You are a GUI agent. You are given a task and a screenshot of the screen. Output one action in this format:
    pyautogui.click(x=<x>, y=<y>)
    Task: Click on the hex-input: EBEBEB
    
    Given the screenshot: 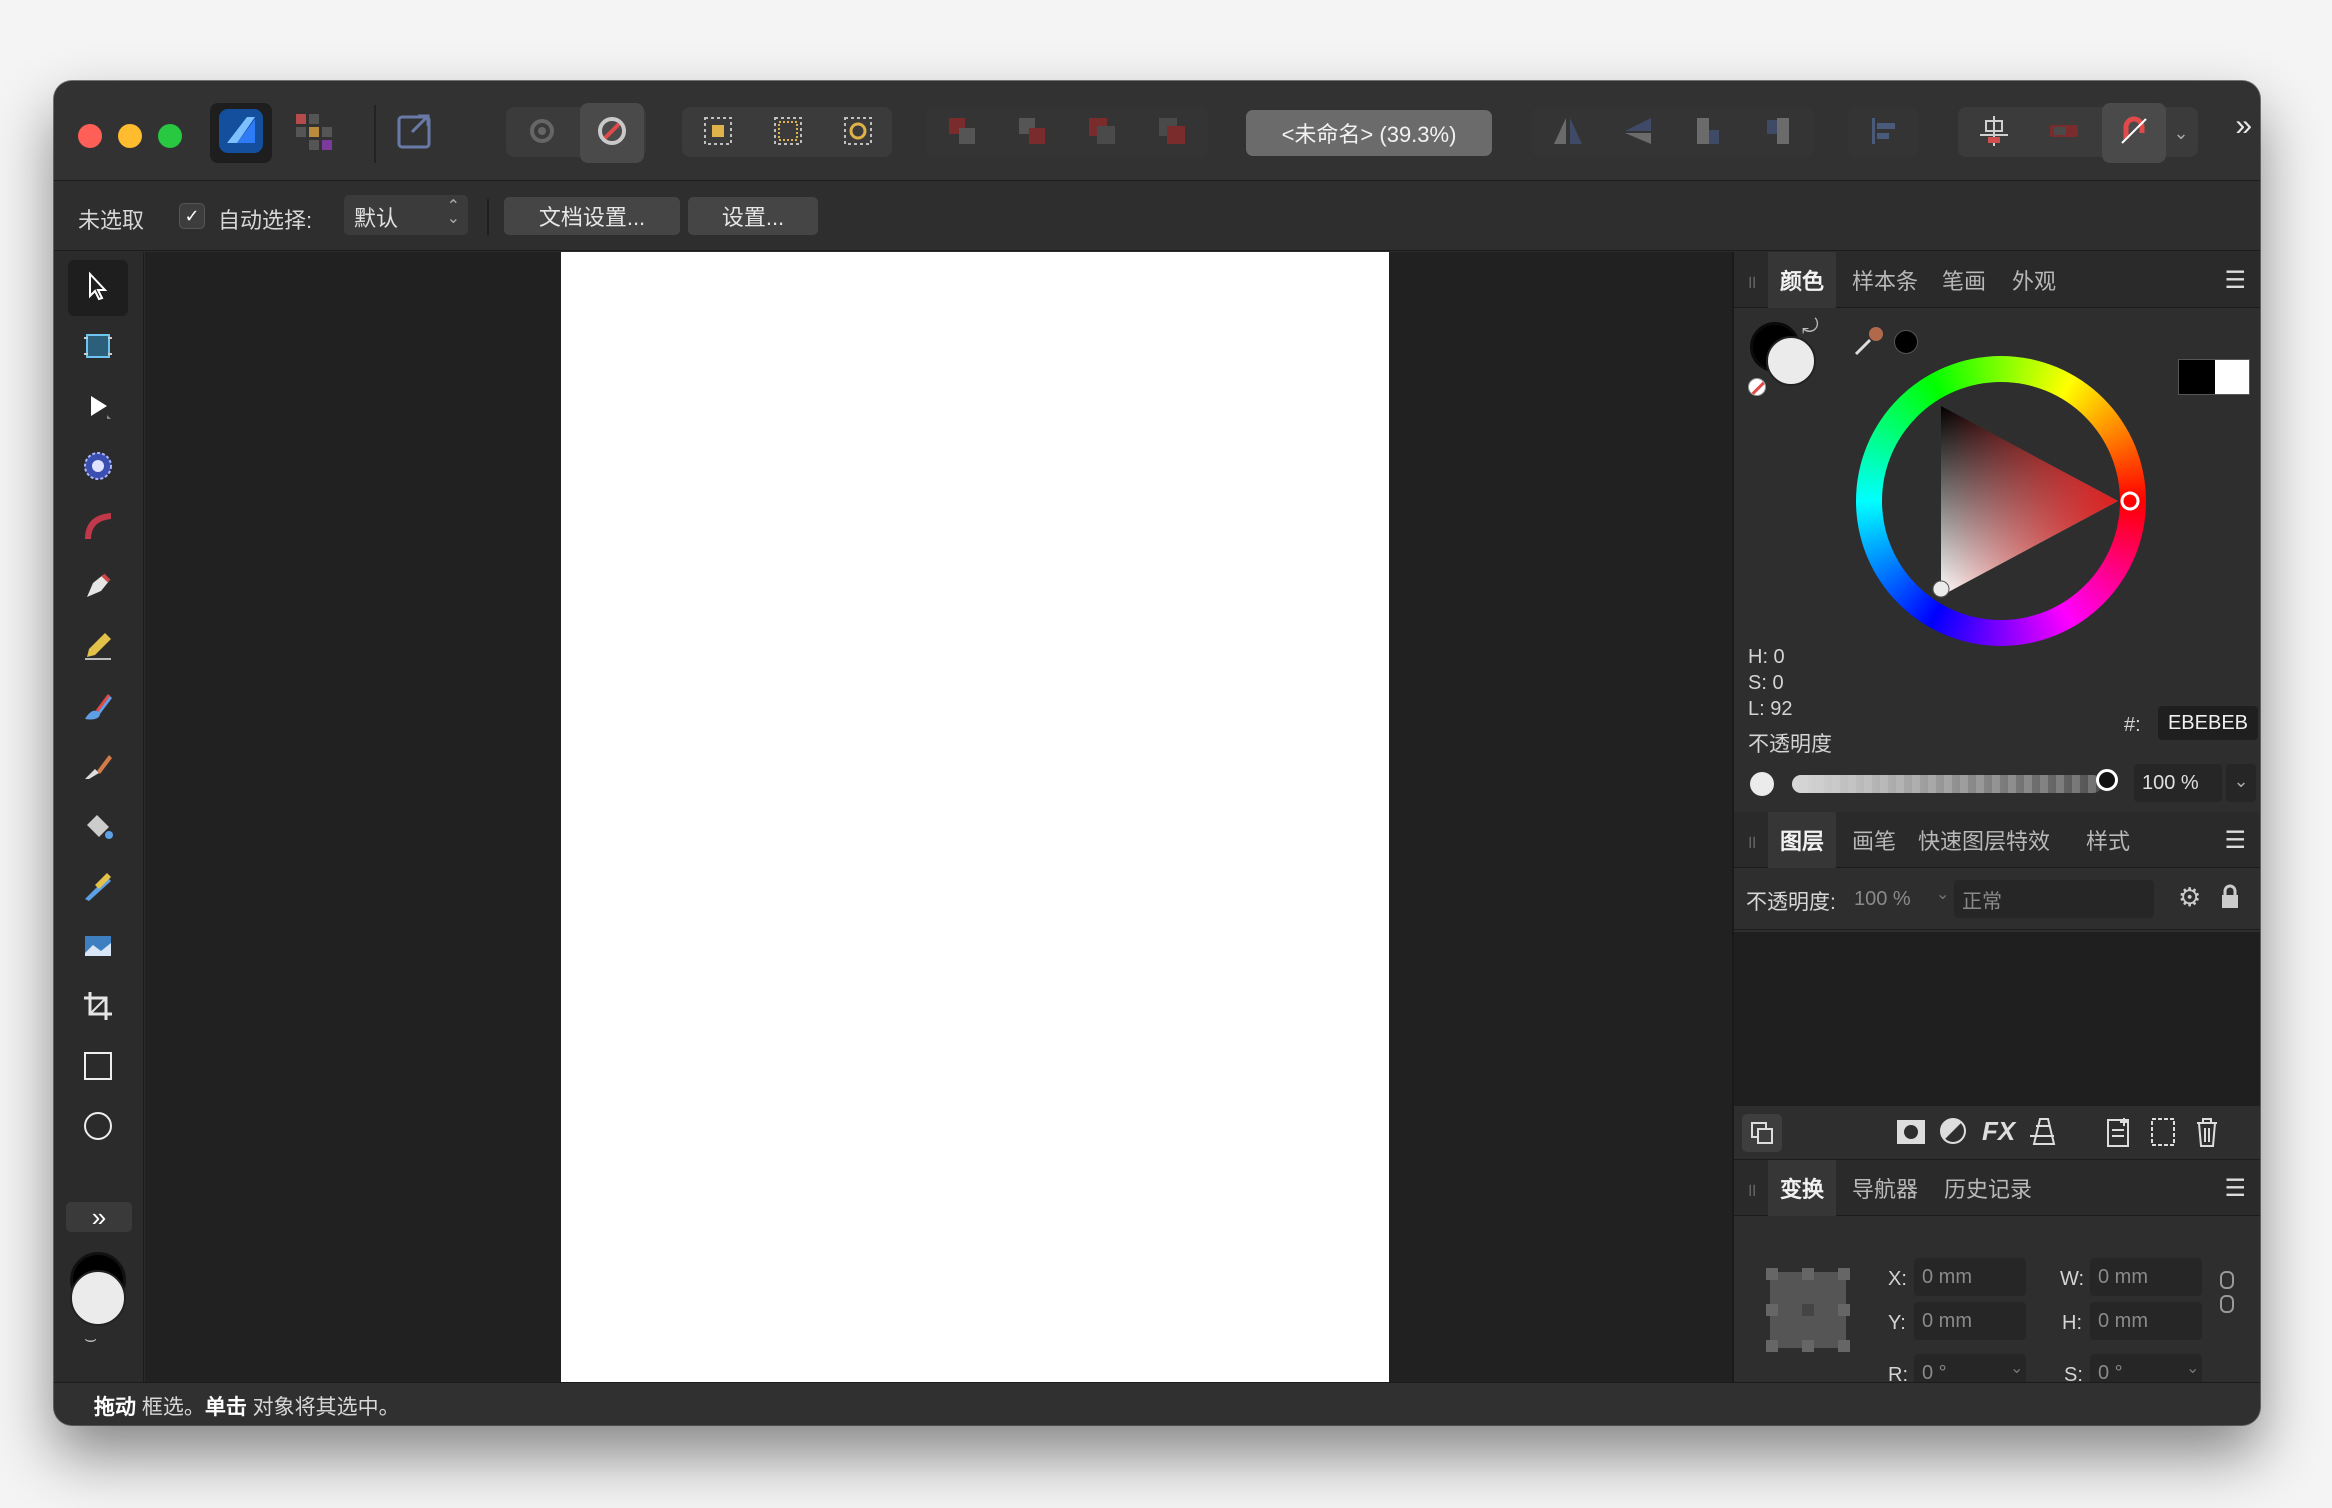 What is the action you would take?
    pyautogui.click(x=2208, y=723)
    